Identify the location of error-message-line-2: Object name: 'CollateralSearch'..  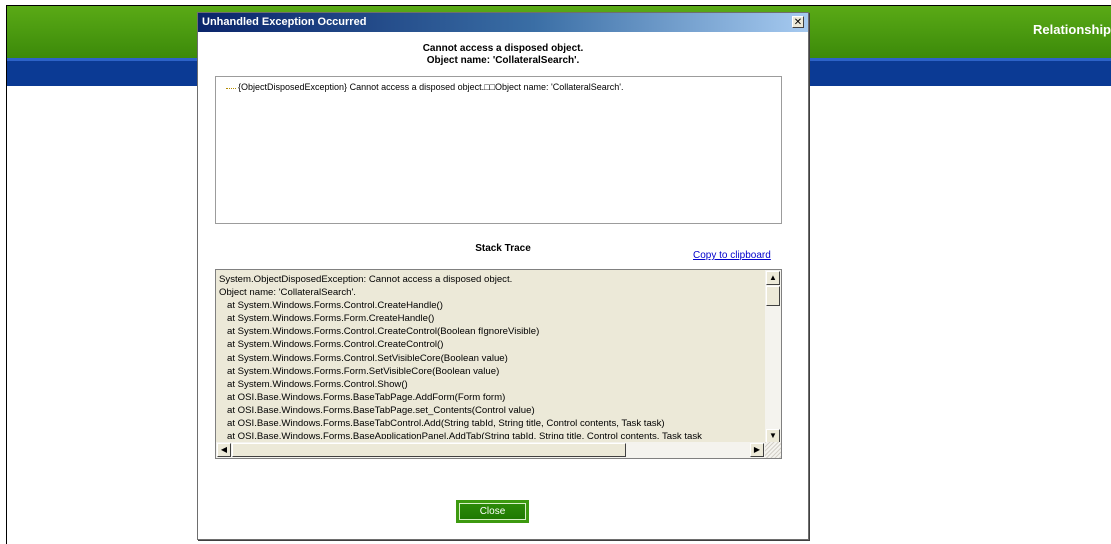
(503, 60).